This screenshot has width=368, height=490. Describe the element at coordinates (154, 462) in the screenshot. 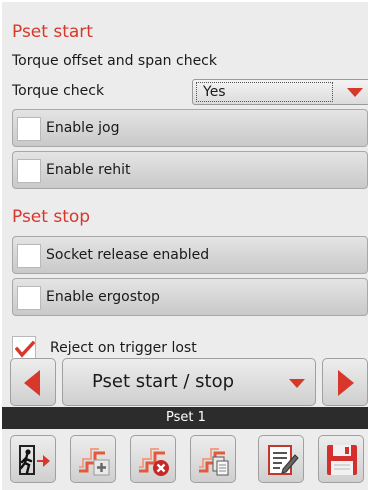

I see `delete-step-icon` at that location.